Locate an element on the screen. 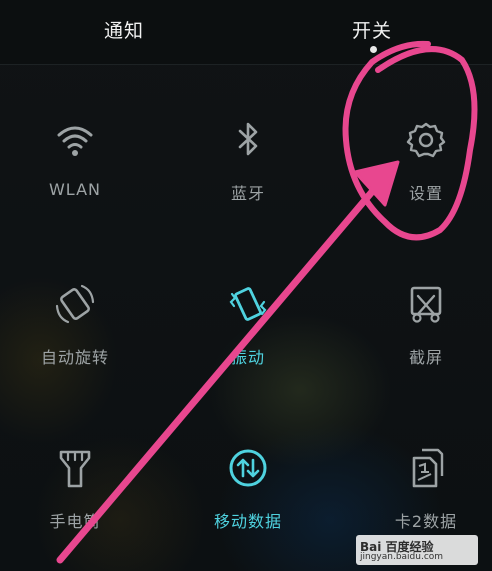  tile-auto-rotate: 自动旋转 is located at coordinates (75, 347).